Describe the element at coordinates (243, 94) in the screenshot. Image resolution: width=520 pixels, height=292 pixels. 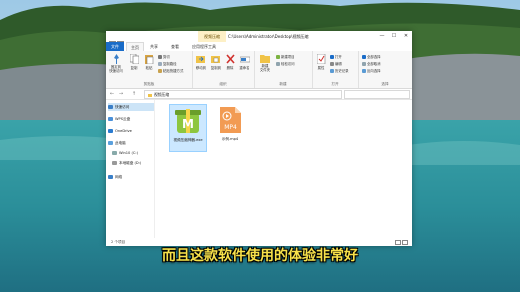
I see `address-bar: 视频压缩` at that location.